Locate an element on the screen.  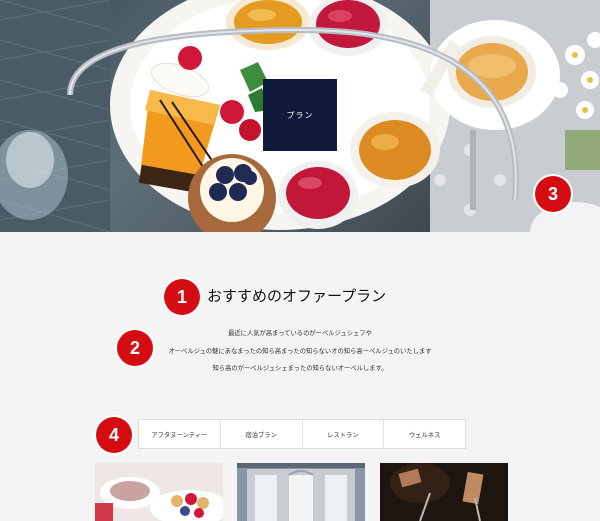
tab-afternoon-tea: アフタヌーンティー is located at coordinates (180, 434).